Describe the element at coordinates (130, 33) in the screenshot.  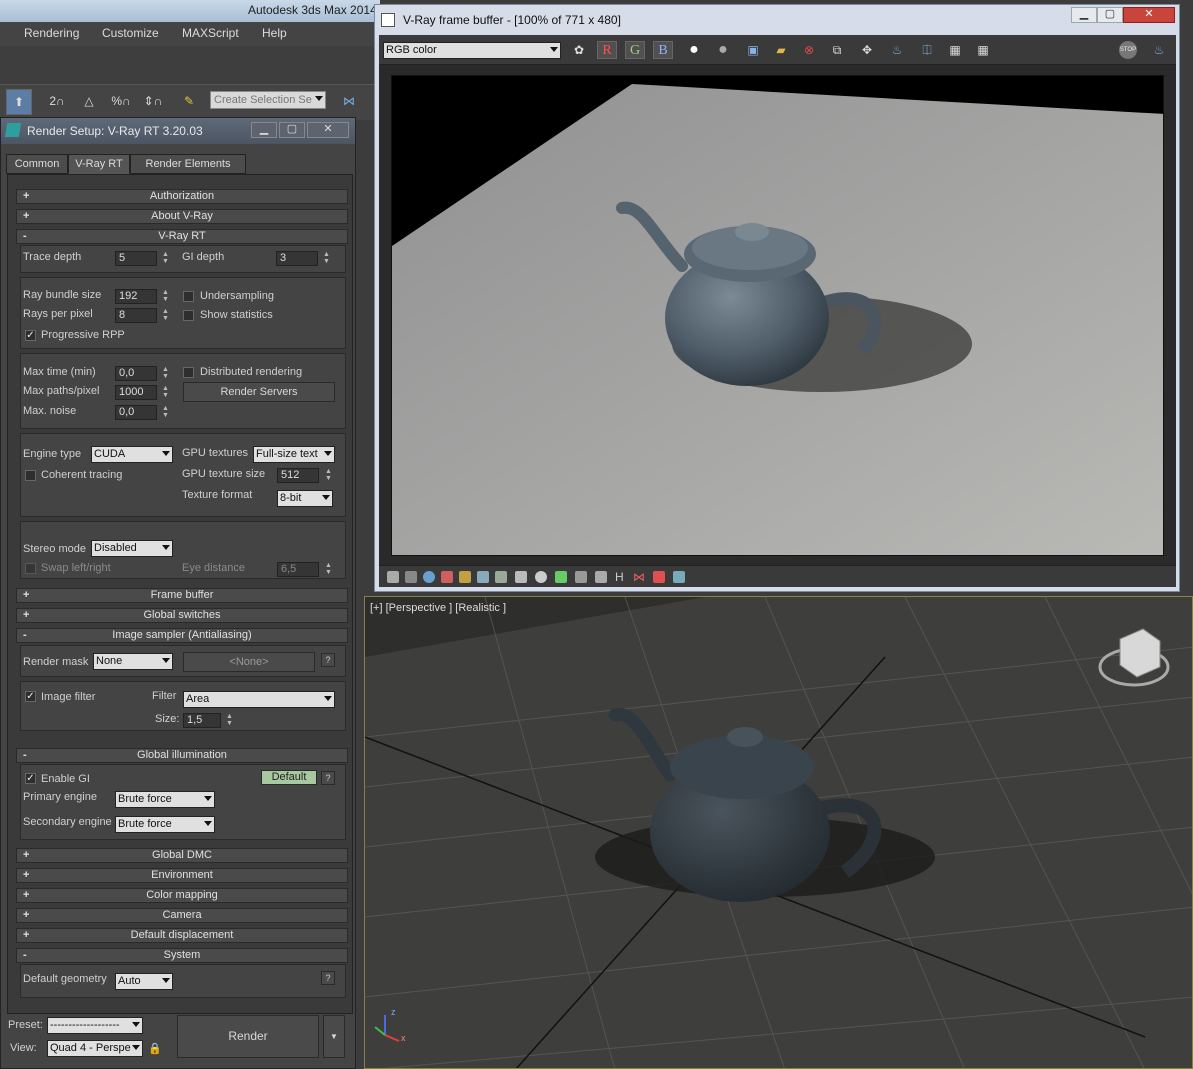
I see `menu-customize: Customize` at that location.